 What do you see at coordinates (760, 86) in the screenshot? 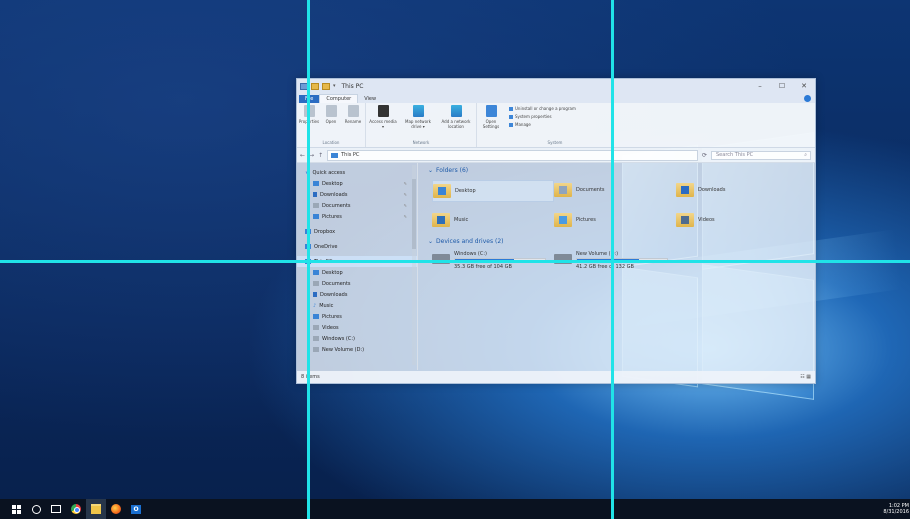
I see `minimize-button: –` at bounding box center [760, 86].